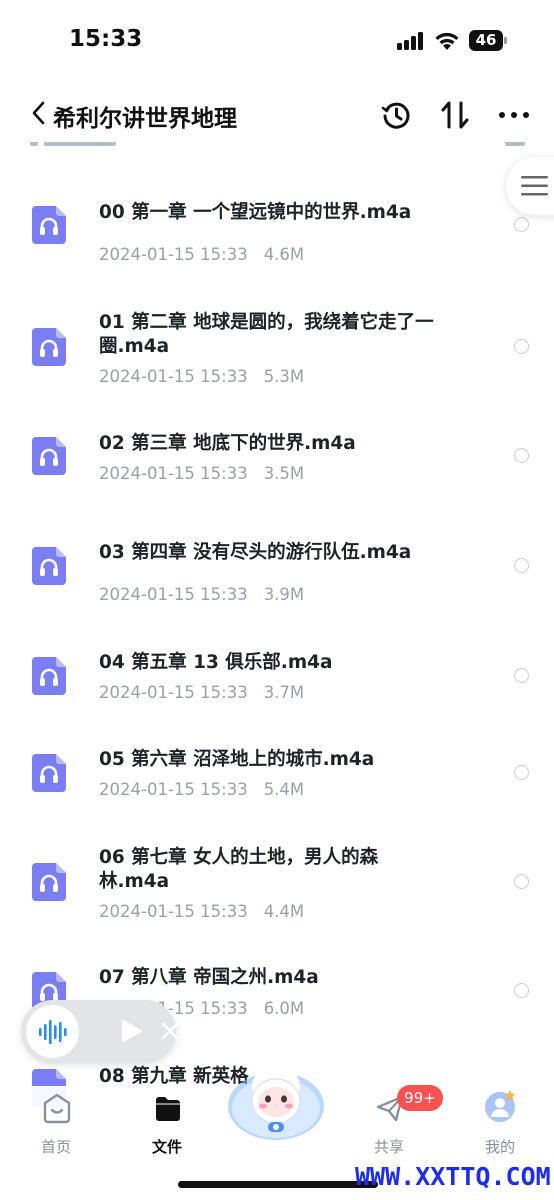 The image size is (554, 1200). Describe the element at coordinates (278, 1184) in the screenshot. I see `home-indicator` at that location.